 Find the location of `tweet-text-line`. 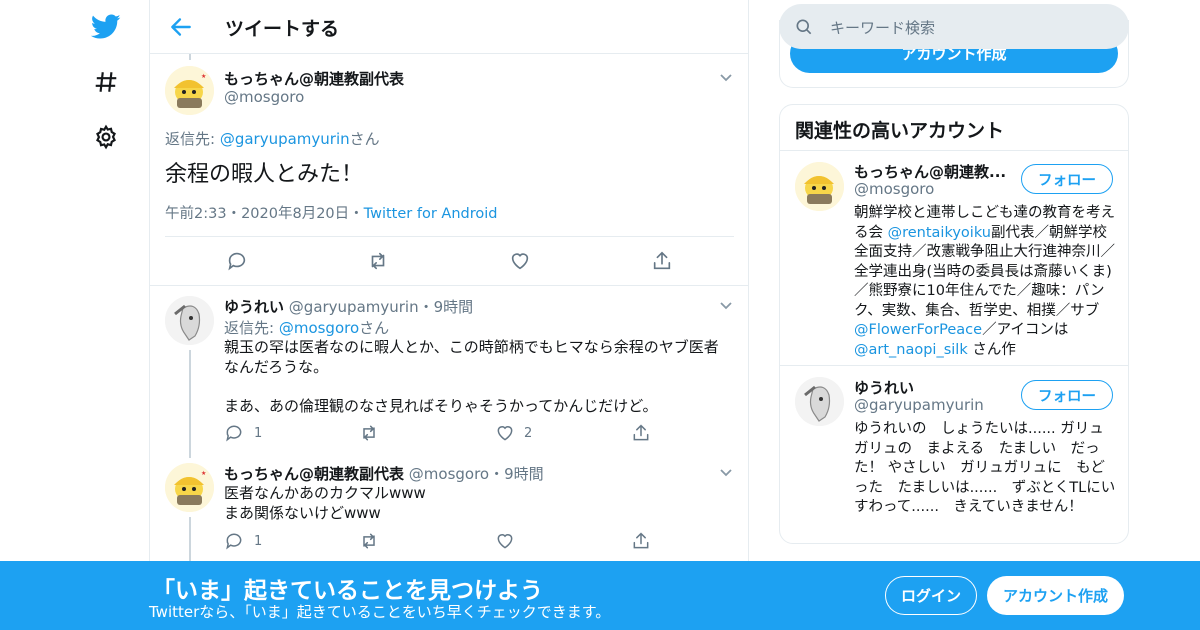

tweet-text-line is located at coordinates (479, 387).